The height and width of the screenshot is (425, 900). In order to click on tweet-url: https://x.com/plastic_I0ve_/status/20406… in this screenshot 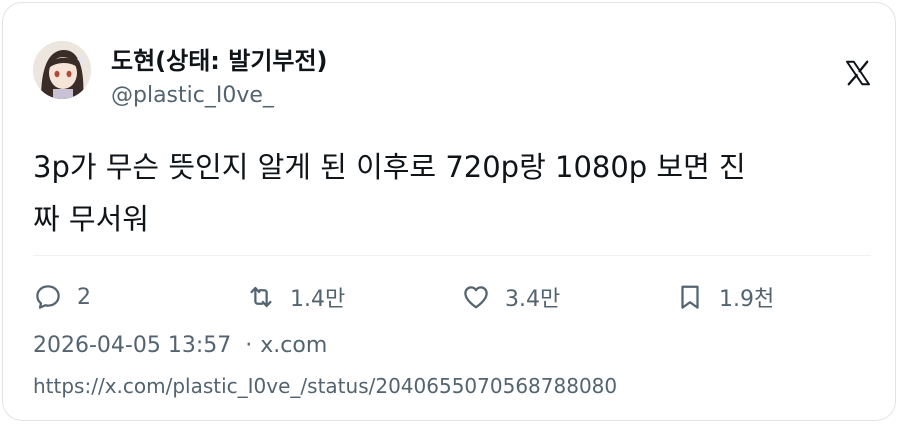, I will do `click(325, 386)`.